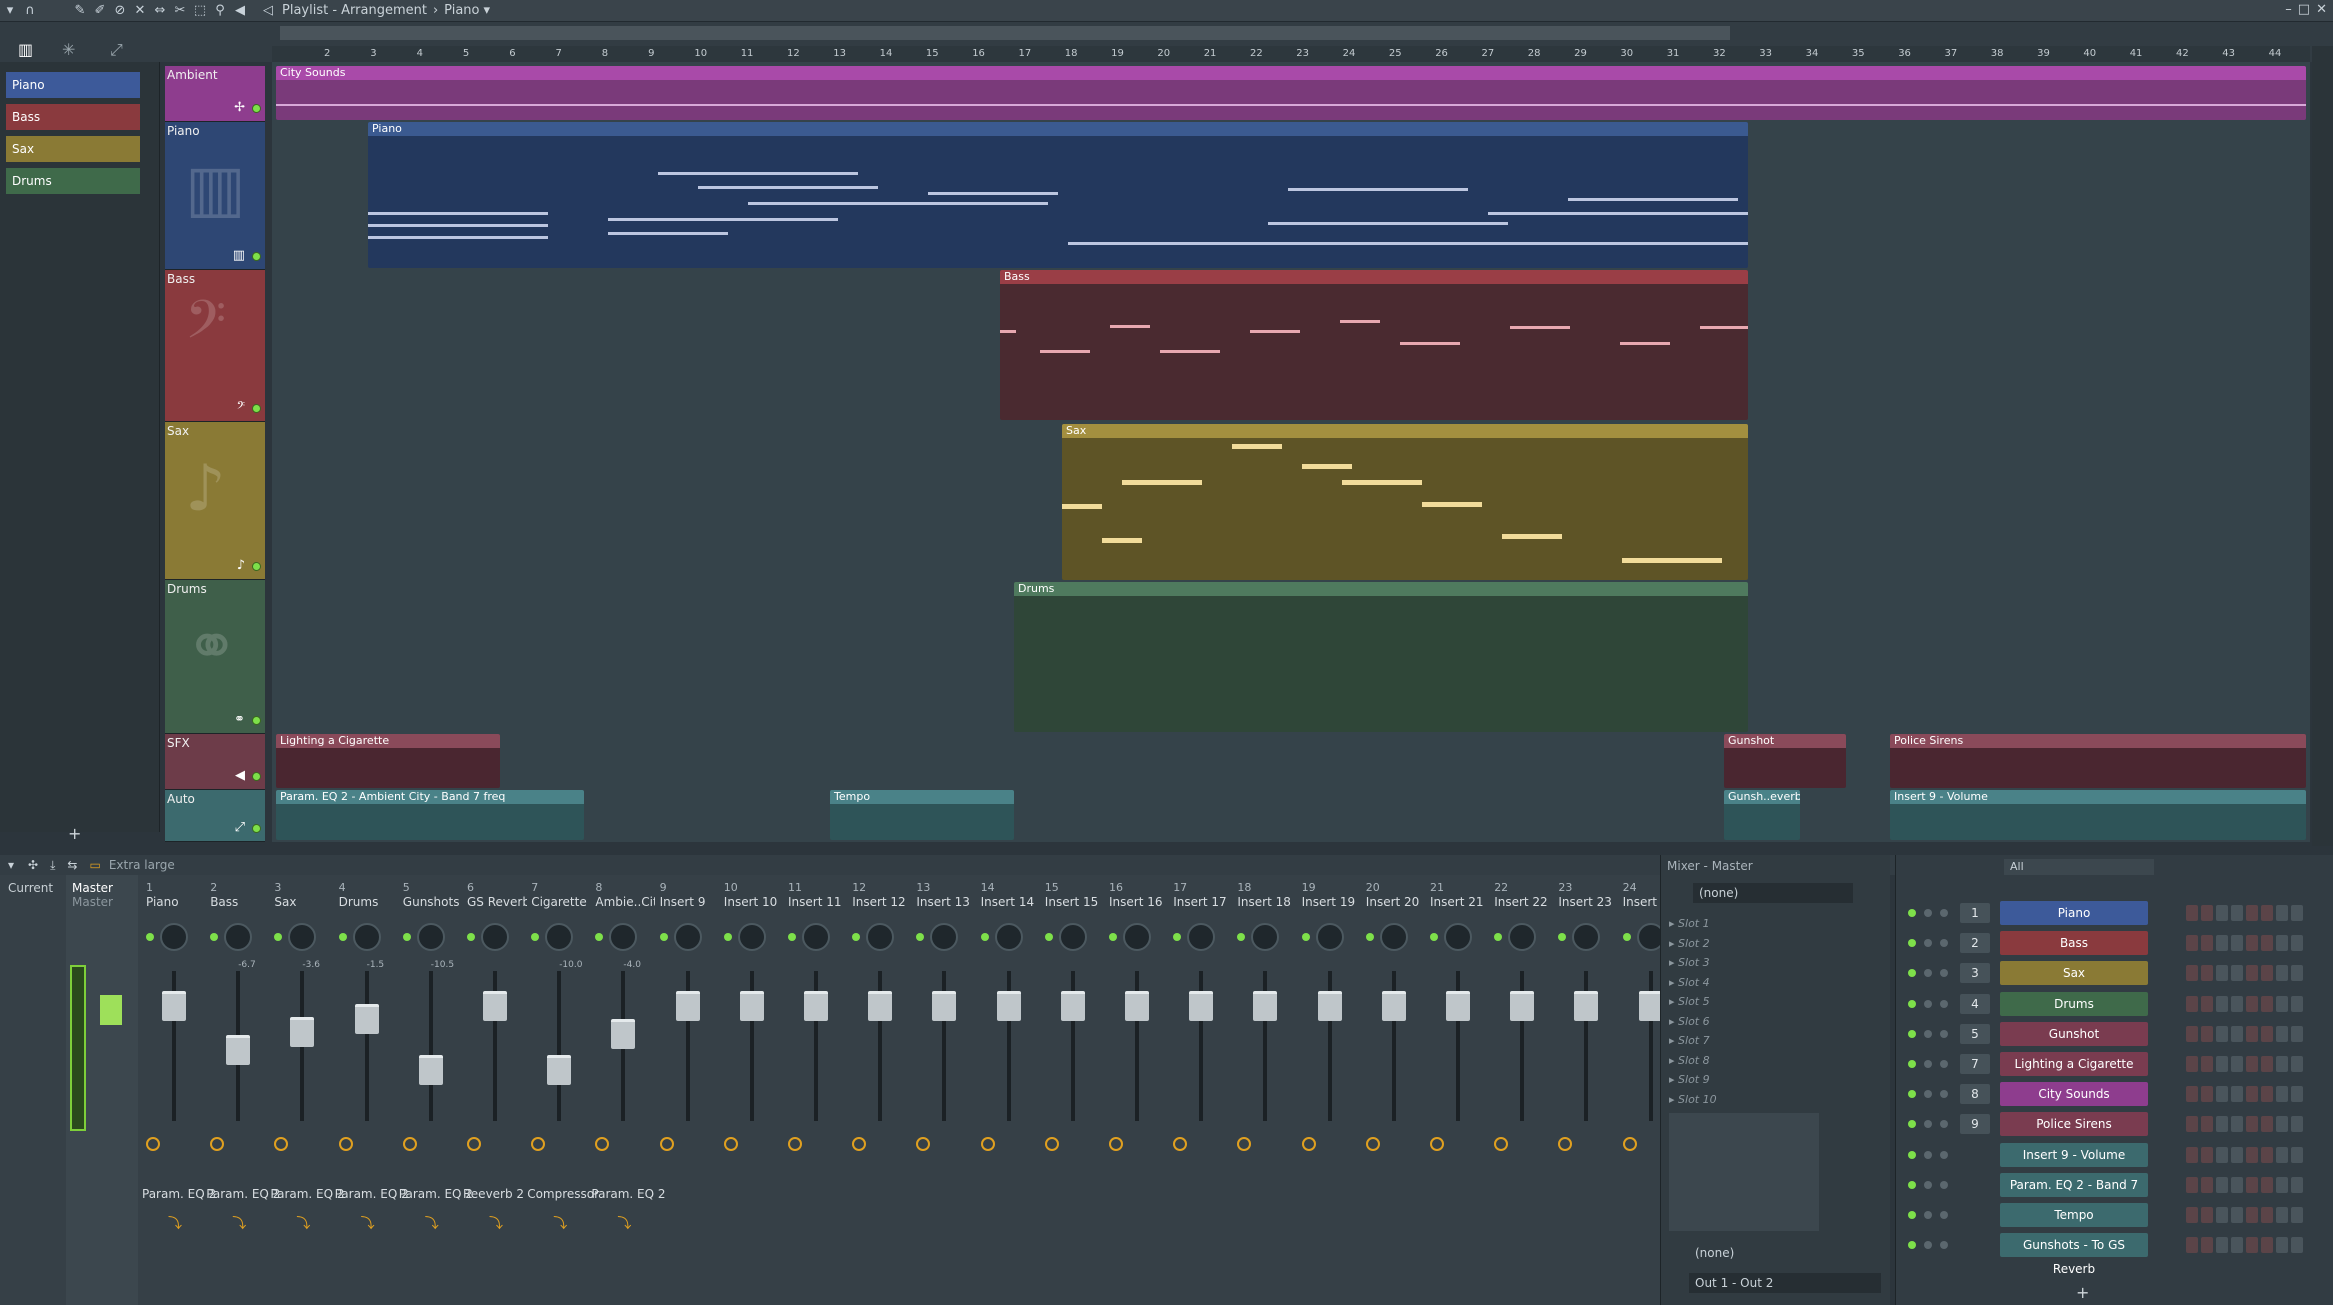 The width and height of the screenshot is (2333, 1305). Describe the element at coordinates (2098, 761) in the screenshot. I see `clip-police-sirens: Police Sirens` at that location.